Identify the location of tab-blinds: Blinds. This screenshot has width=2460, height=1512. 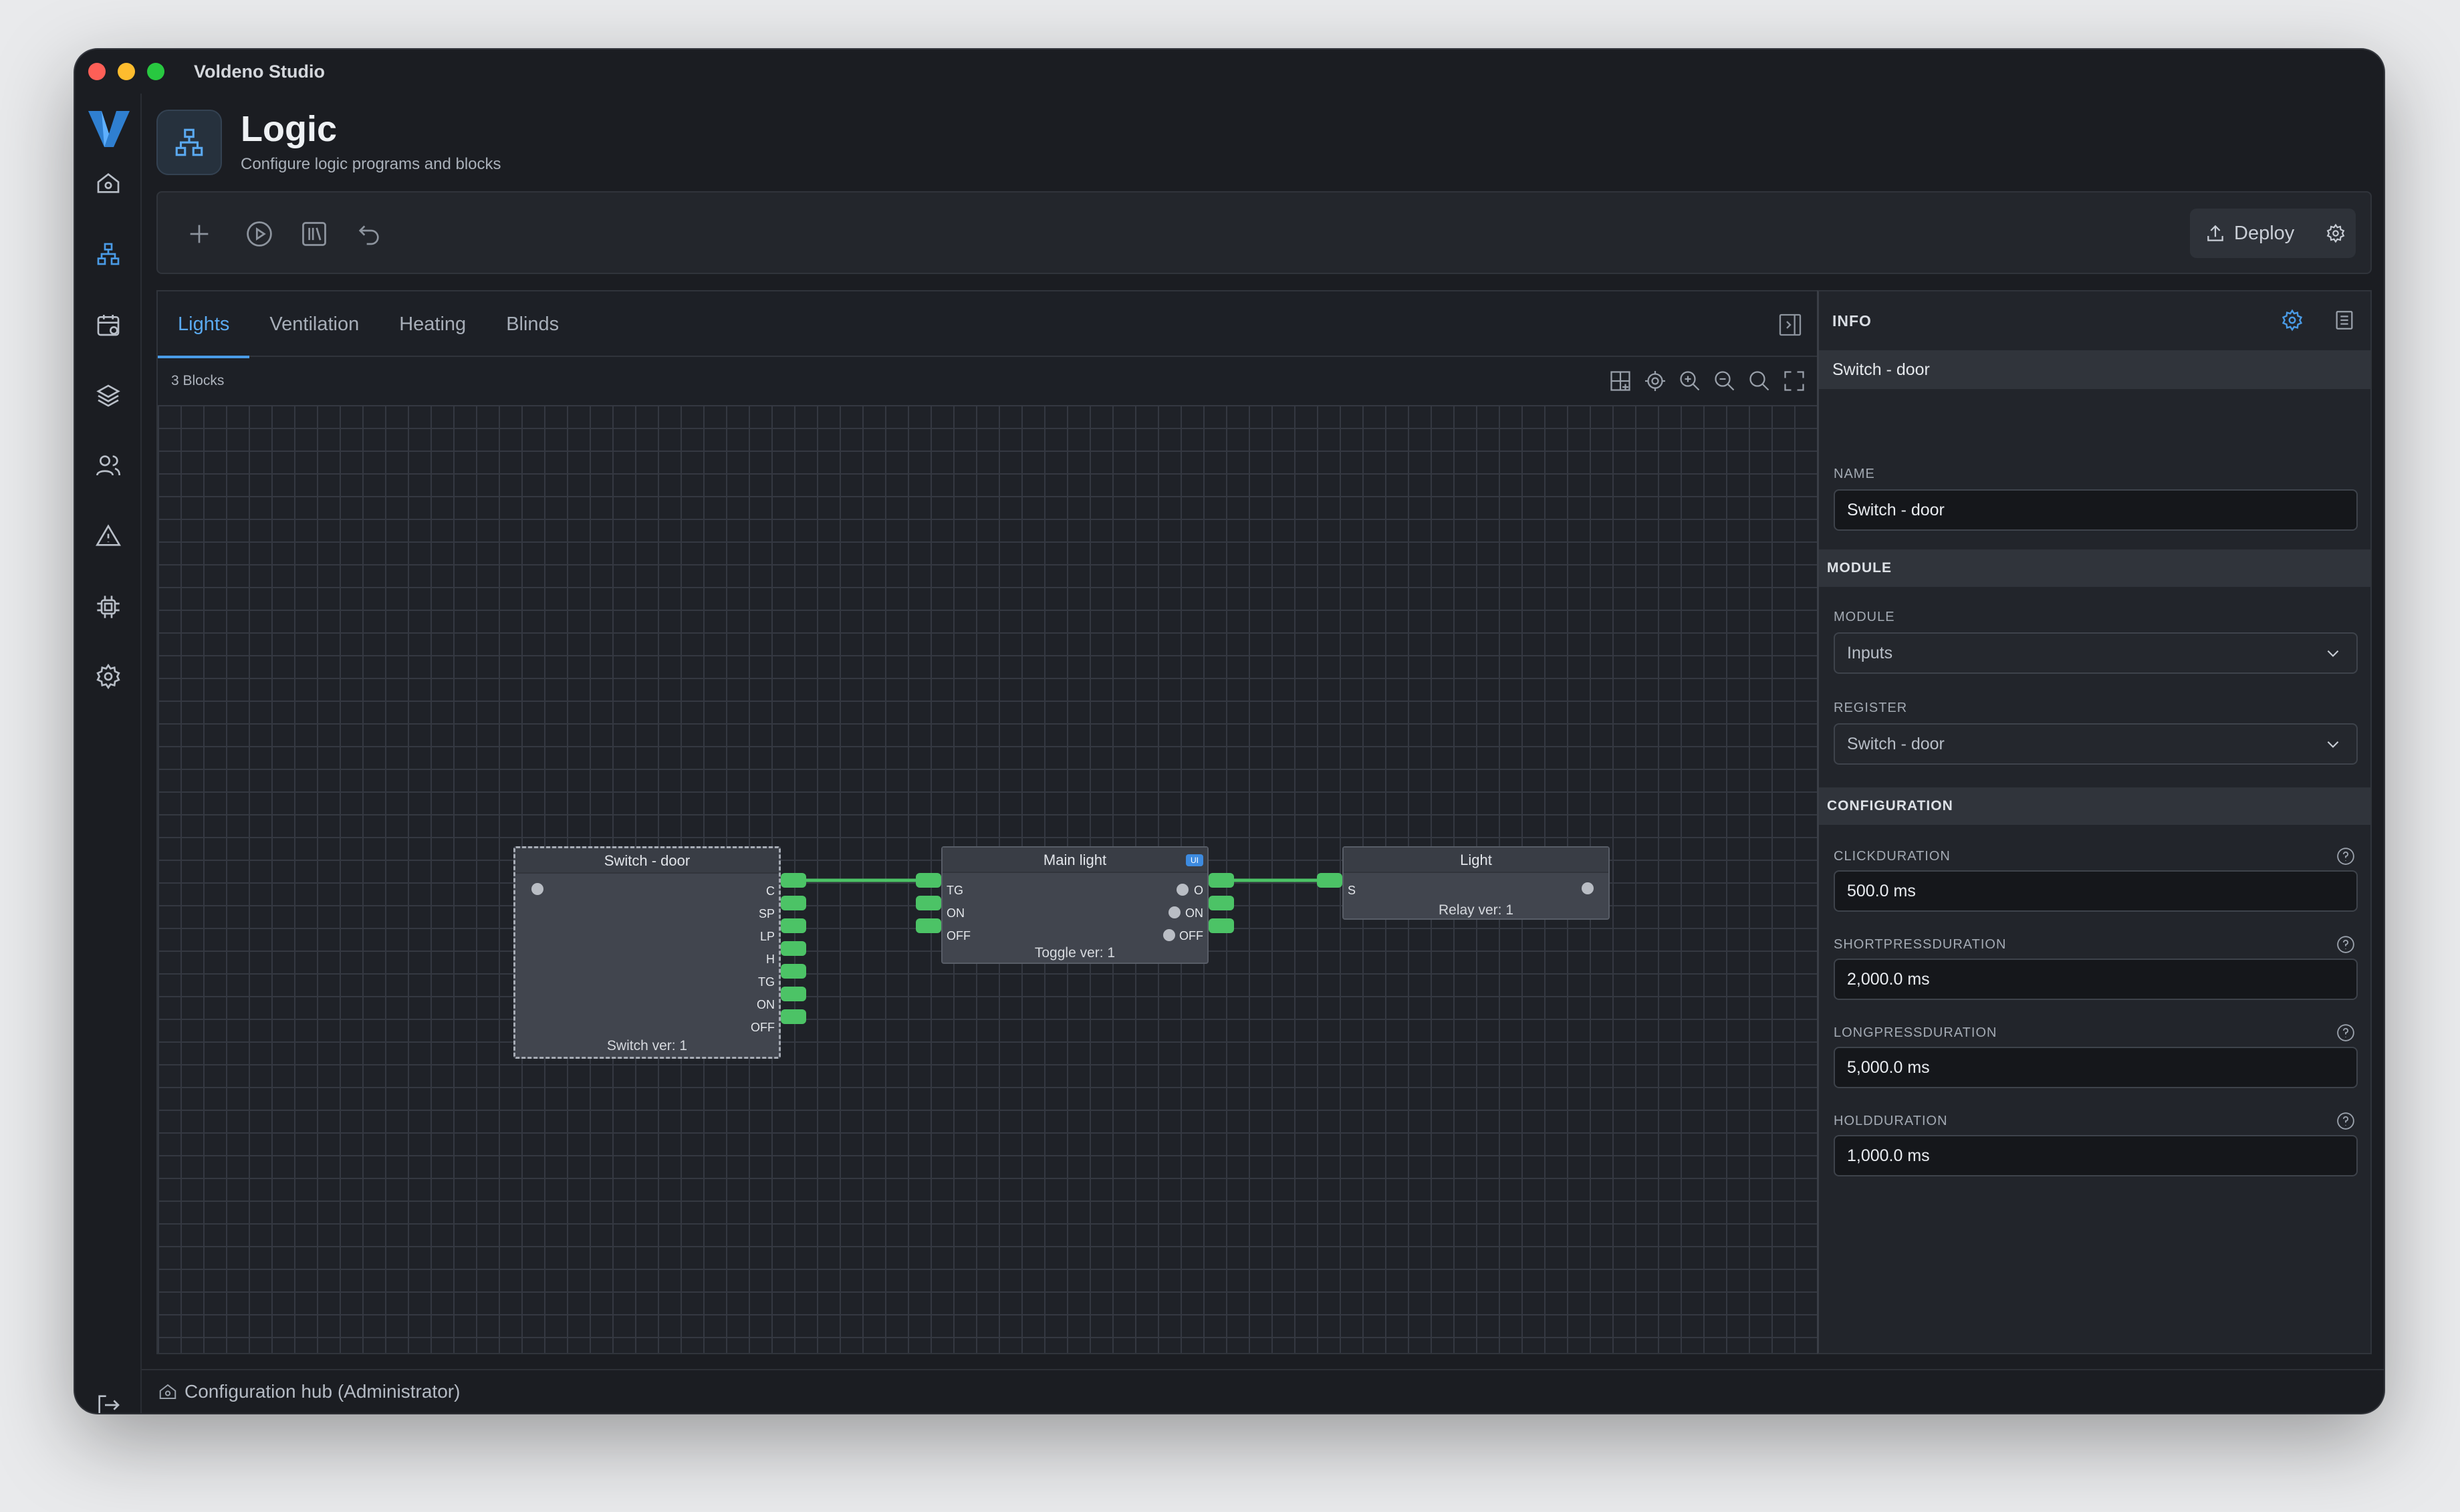
(532, 324).